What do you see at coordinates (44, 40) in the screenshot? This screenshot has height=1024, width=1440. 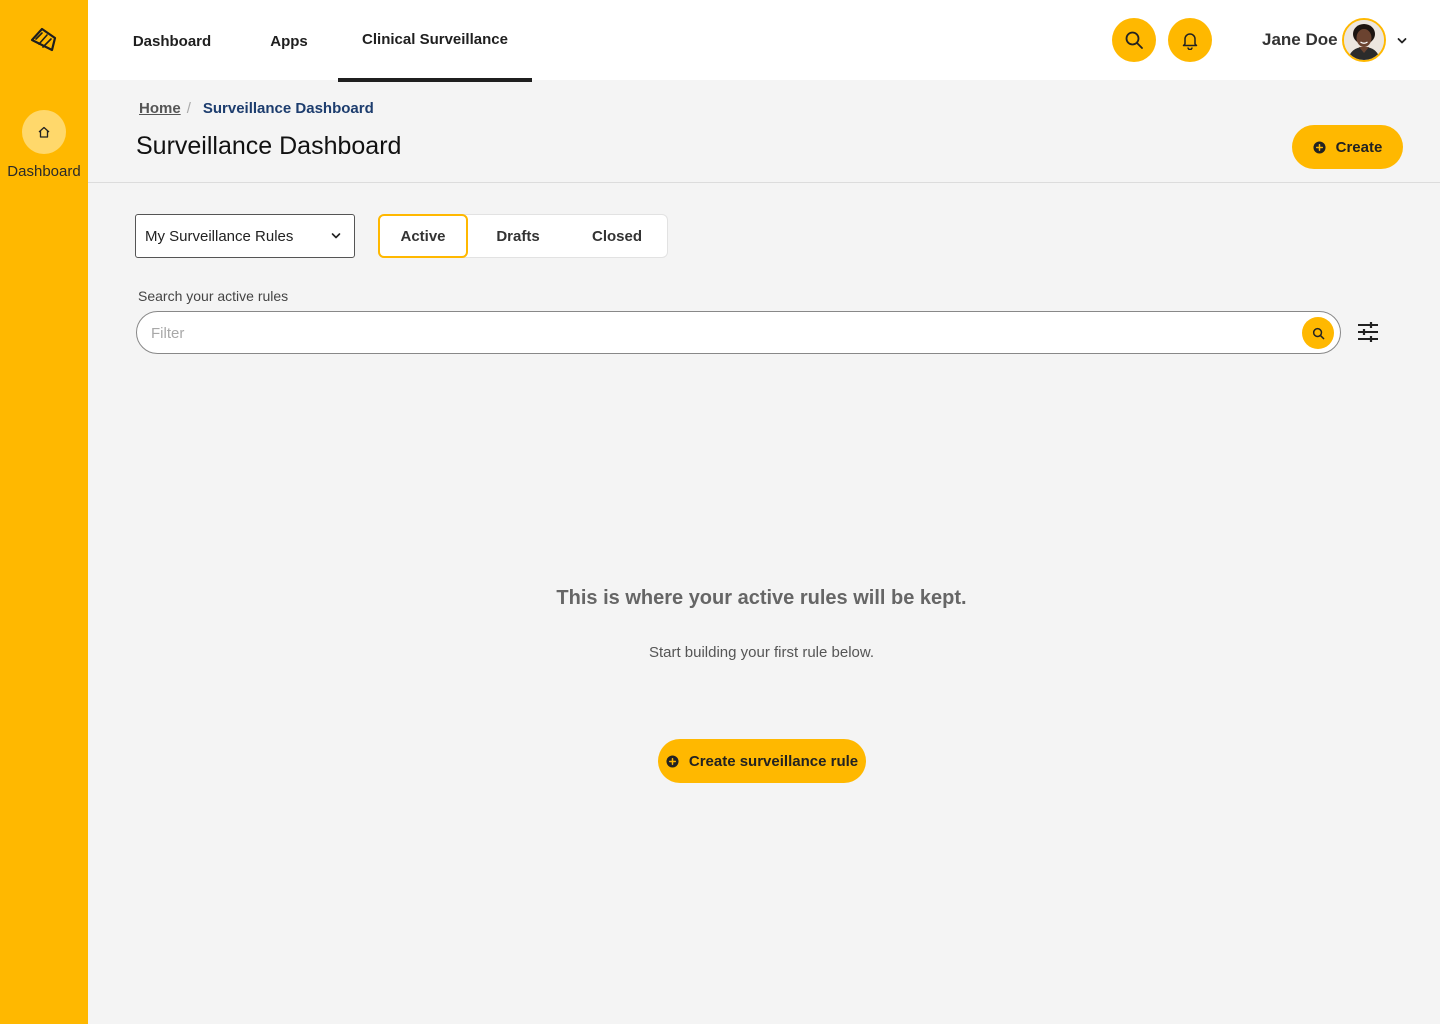 I see `brand-logo` at bounding box center [44, 40].